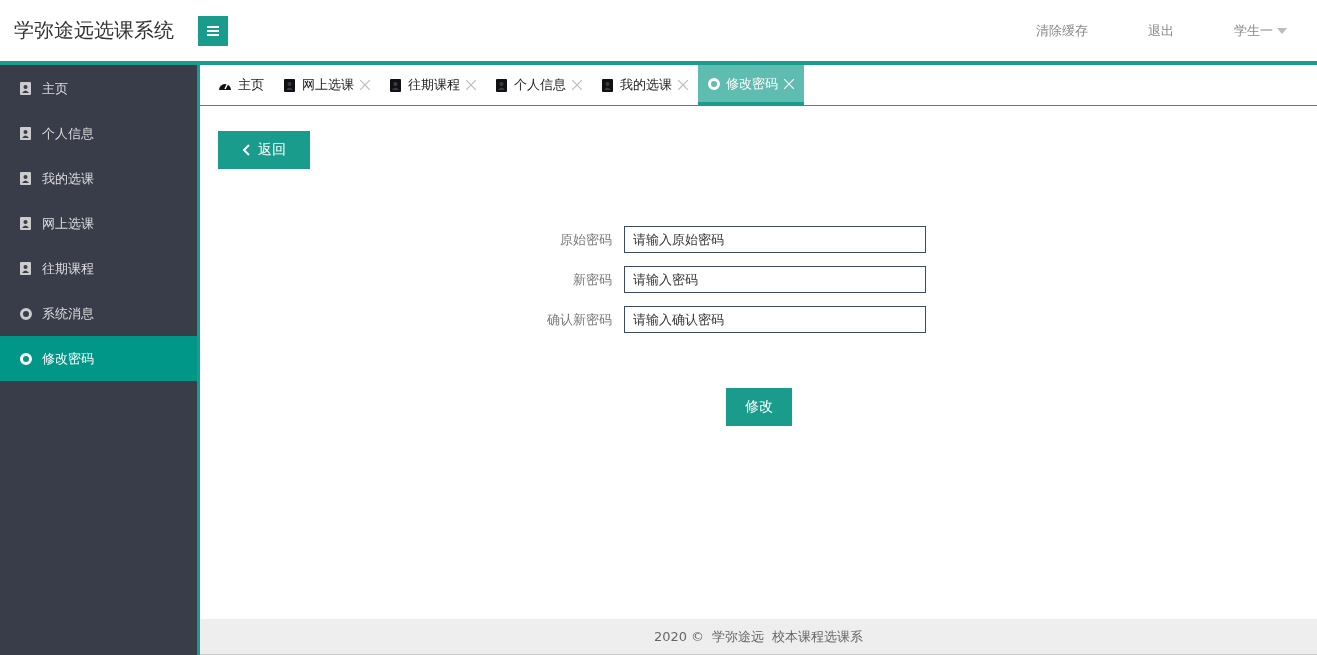 The image size is (1317, 655). I want to click on footer-text: 学弥途远, so click(738, 636).